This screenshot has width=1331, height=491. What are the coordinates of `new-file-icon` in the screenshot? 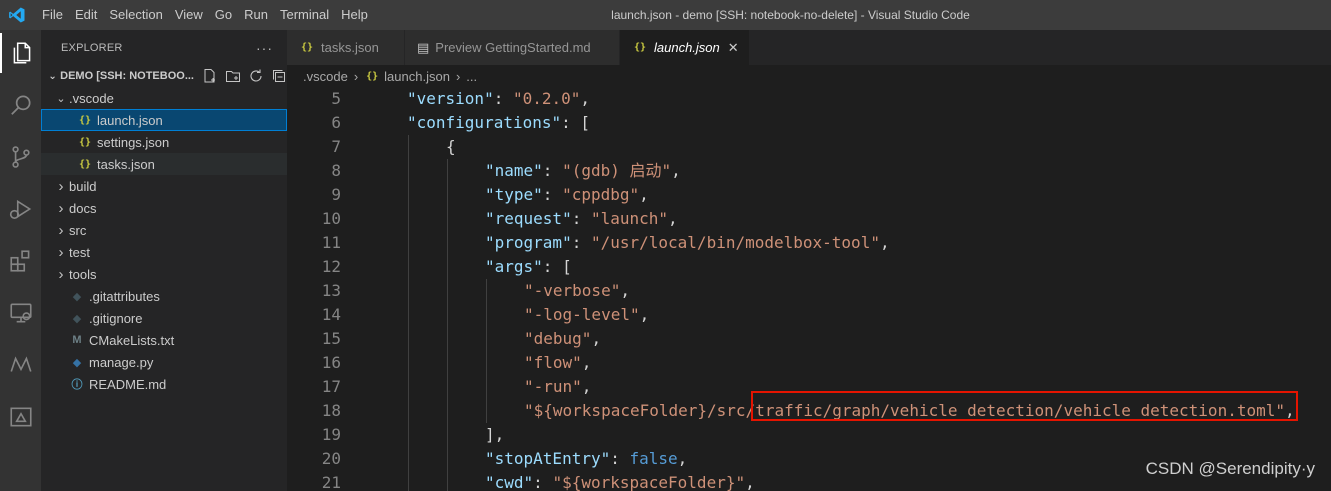 It's located at (210, 76).